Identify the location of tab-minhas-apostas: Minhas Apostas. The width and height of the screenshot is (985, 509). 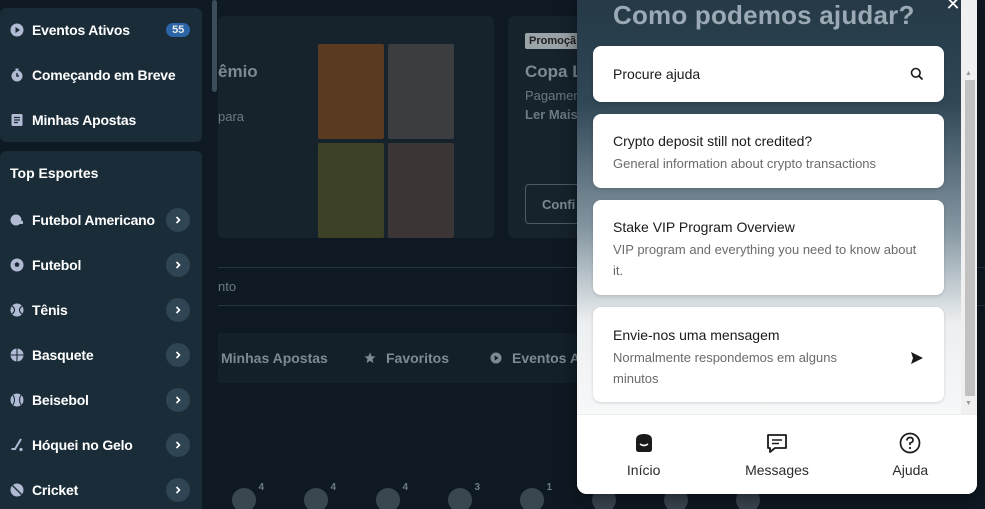
(274, 358).